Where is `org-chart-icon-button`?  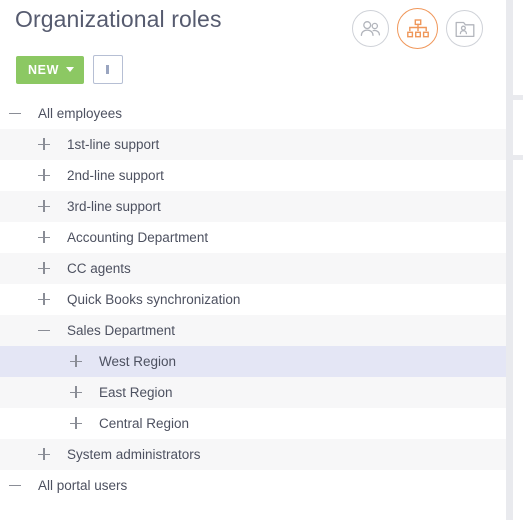
org-chart-icon-button is located at coordinates (417, 28).